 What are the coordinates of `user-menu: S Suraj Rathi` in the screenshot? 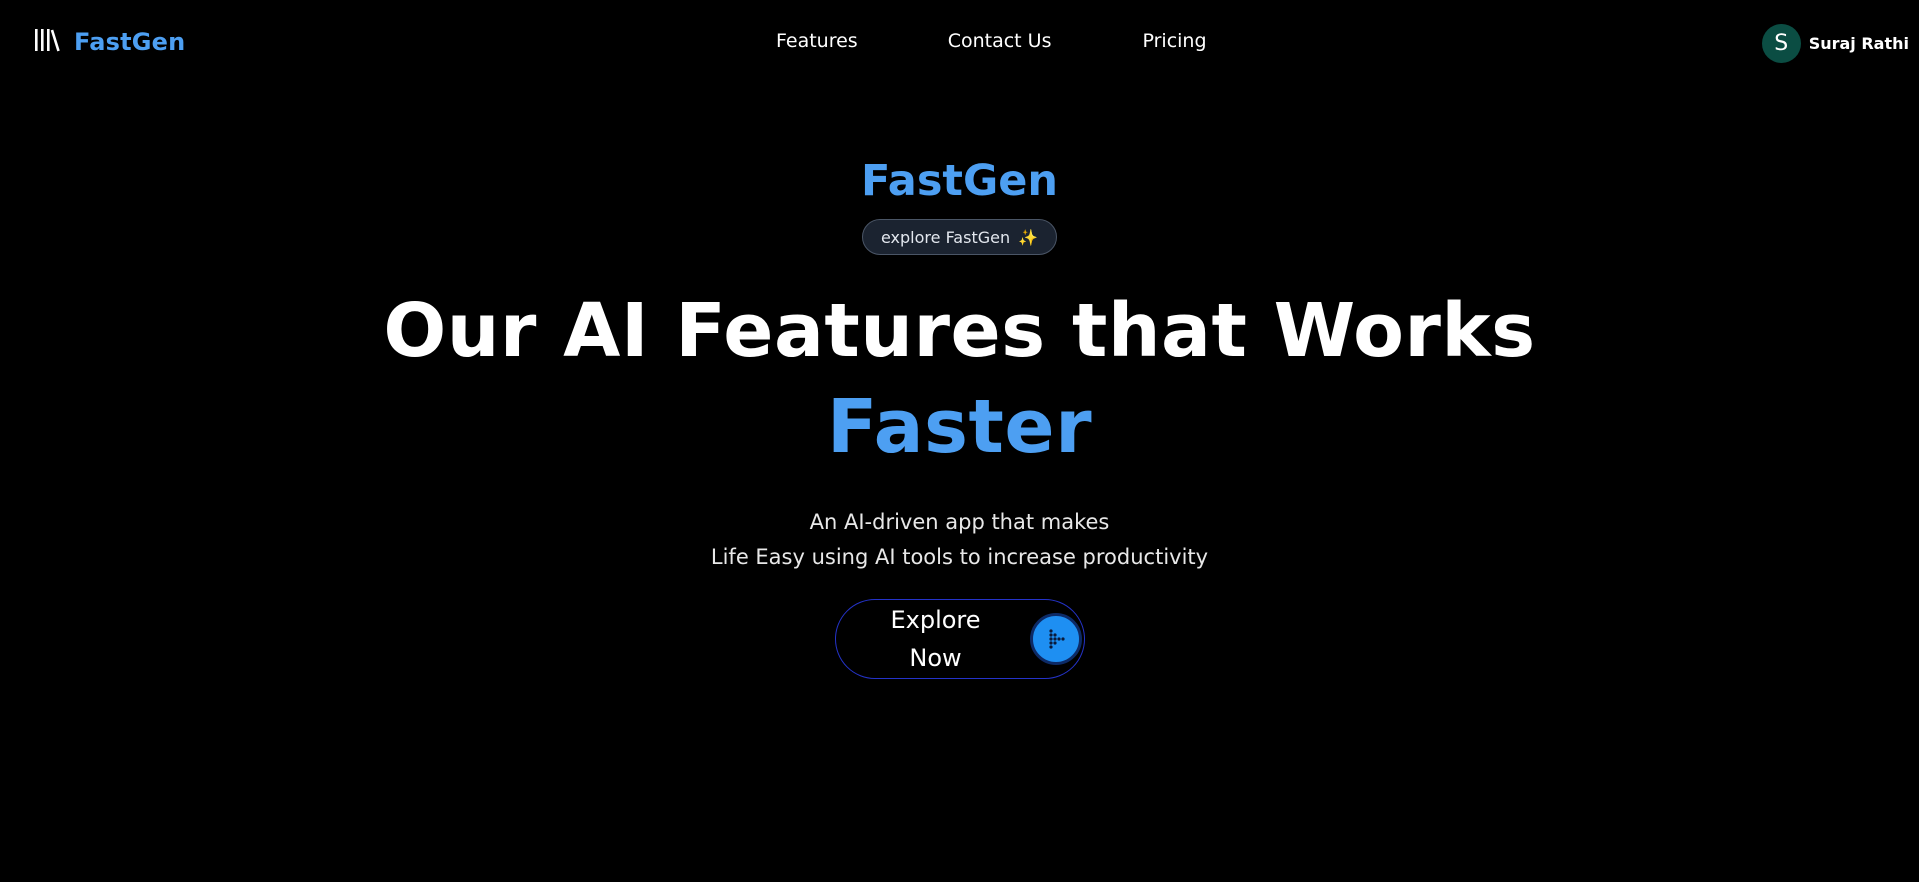 It's located at (1835, 43).